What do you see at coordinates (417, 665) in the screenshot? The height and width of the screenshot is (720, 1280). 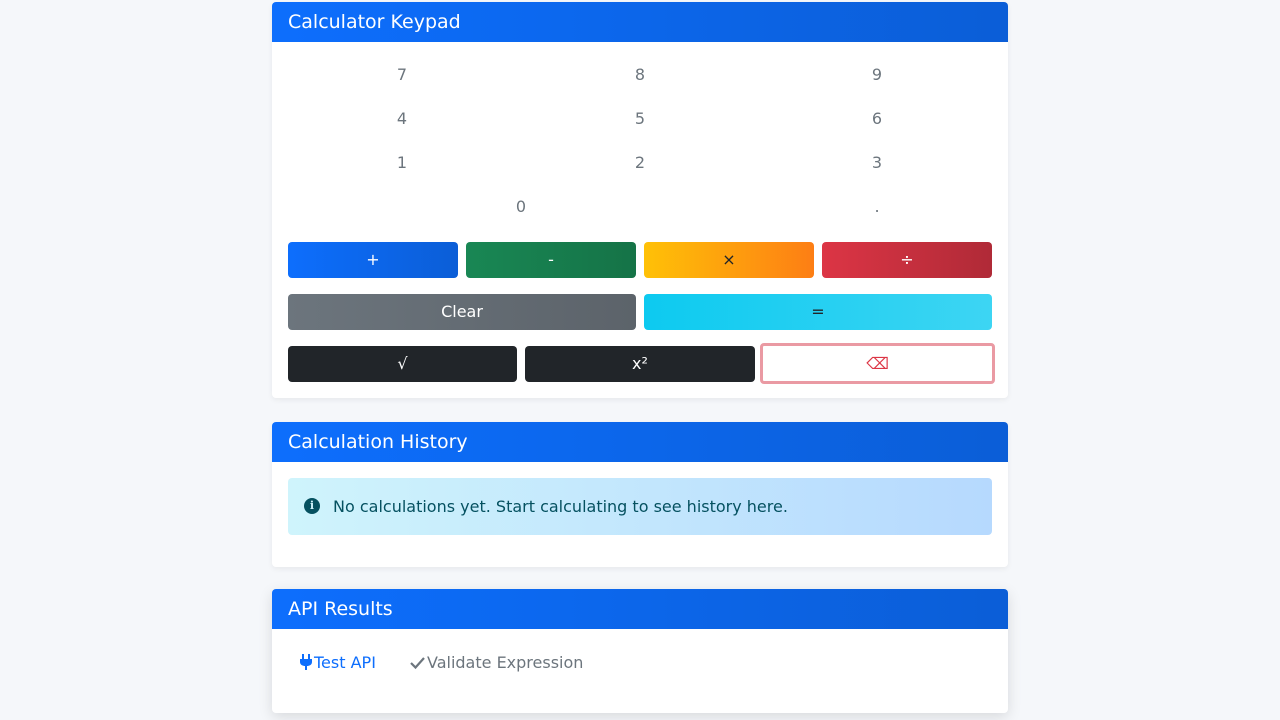 I see `check-icon` at bounding box center [417, 665].